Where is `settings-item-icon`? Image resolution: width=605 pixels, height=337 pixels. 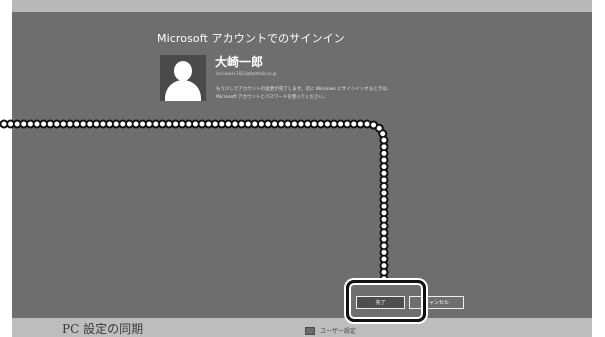
settings-item-icon is located at coordinates (310, 331).